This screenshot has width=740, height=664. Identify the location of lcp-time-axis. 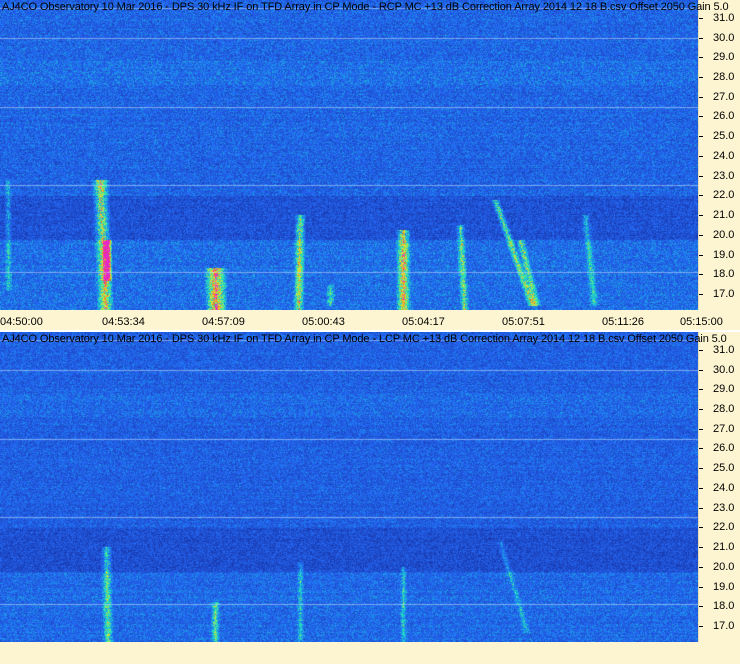
(370, 653).